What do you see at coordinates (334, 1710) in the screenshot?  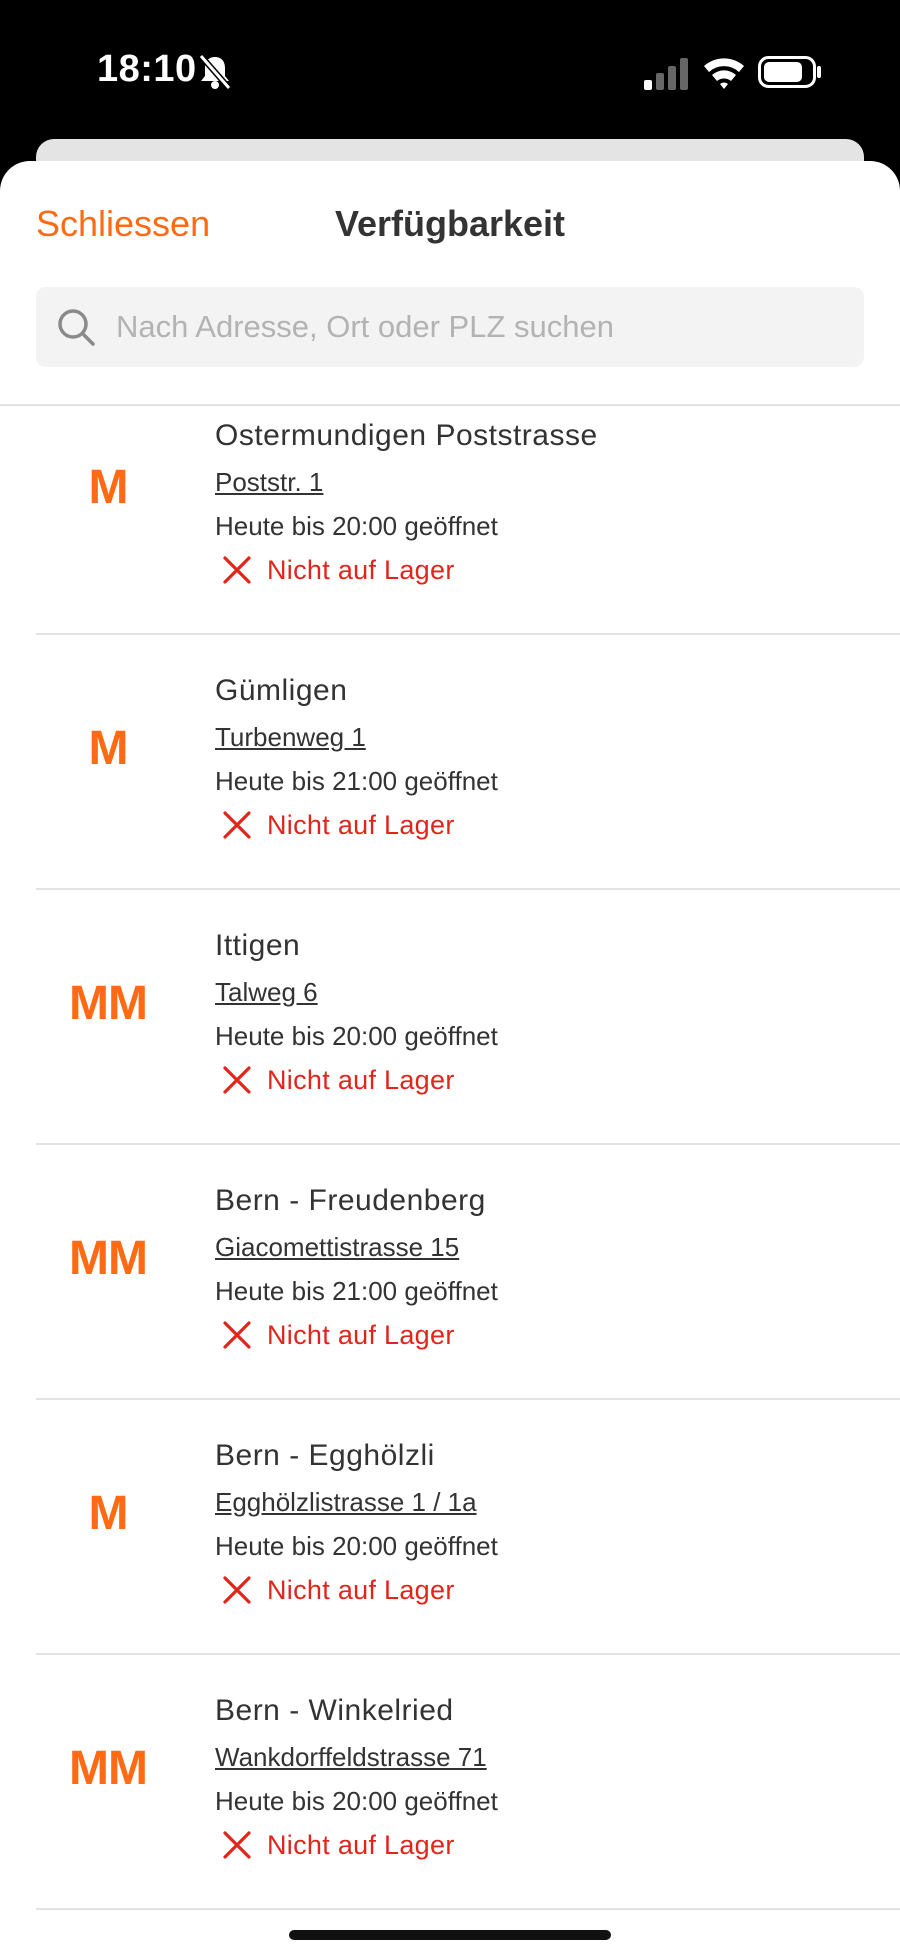 I see `store-name: Bern - Winkelried` at bounding box center [334, 1710].